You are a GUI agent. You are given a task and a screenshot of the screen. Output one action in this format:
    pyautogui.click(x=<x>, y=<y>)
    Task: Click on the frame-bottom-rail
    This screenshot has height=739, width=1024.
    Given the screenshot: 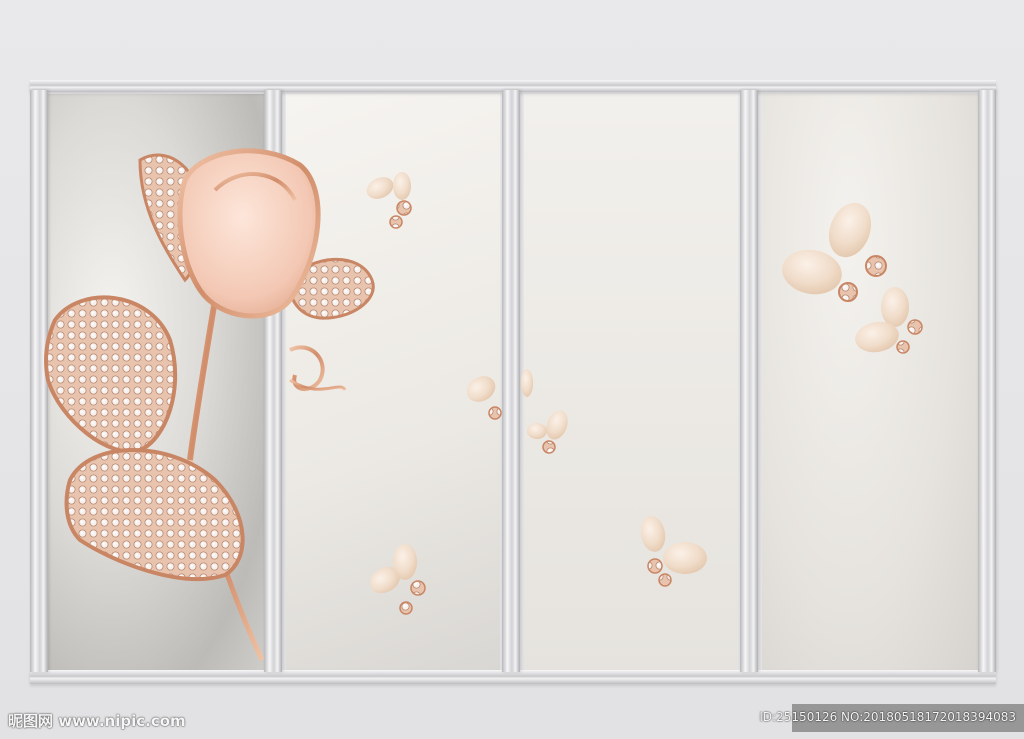 What is the action you would take?
    pyautogui.click(x=513, y=677)
    